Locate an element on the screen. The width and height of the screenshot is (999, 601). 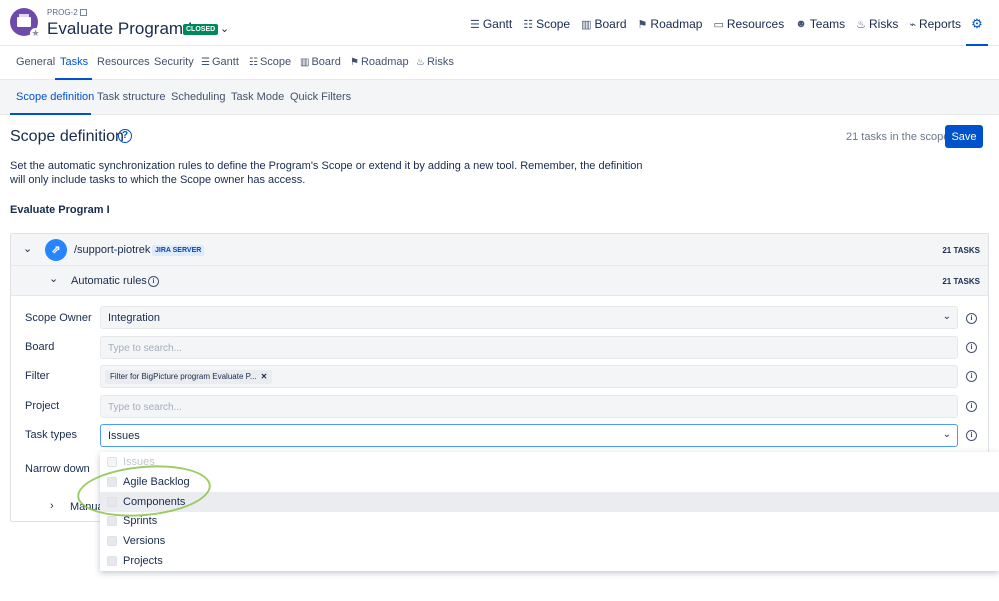
nav-roadmap: ⚑ Roadmap is located at coordinates (670, 24).